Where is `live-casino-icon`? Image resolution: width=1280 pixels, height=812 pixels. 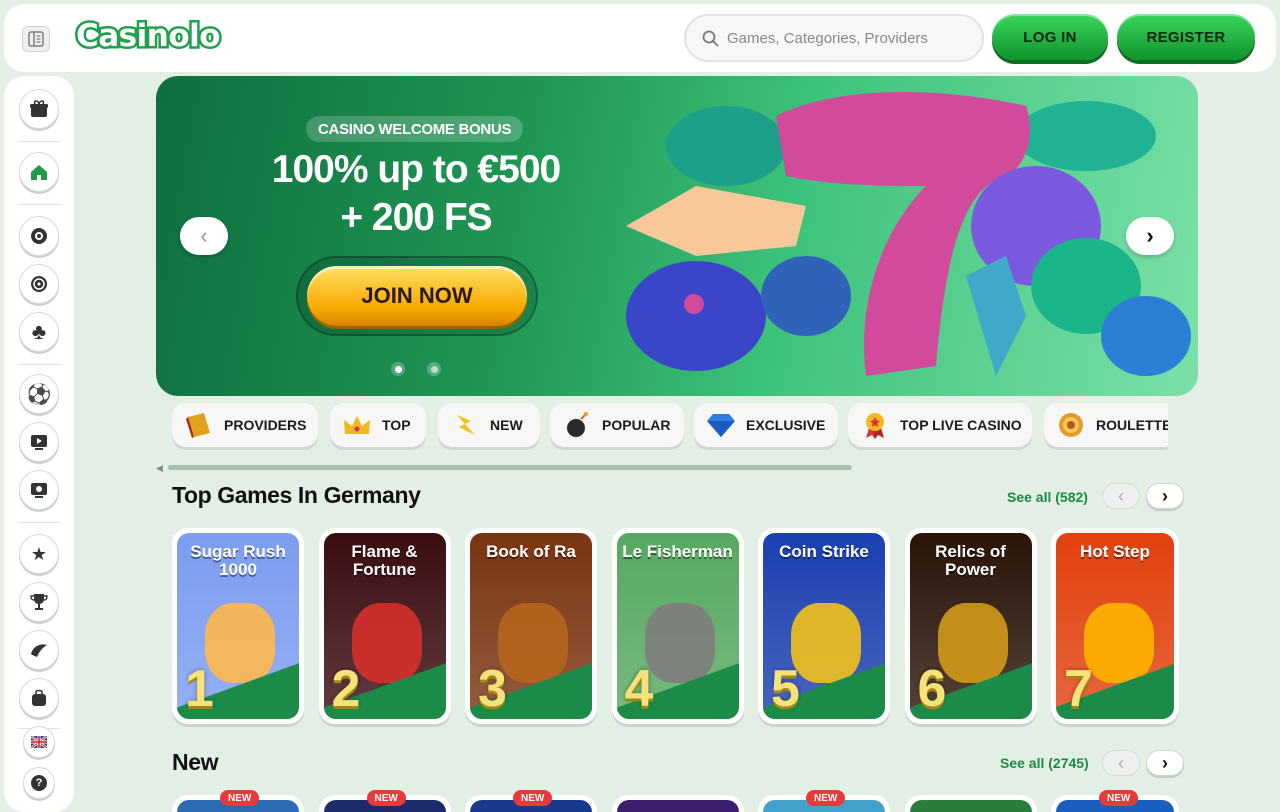
live-casino-icon is located at coordinates (39, 284).